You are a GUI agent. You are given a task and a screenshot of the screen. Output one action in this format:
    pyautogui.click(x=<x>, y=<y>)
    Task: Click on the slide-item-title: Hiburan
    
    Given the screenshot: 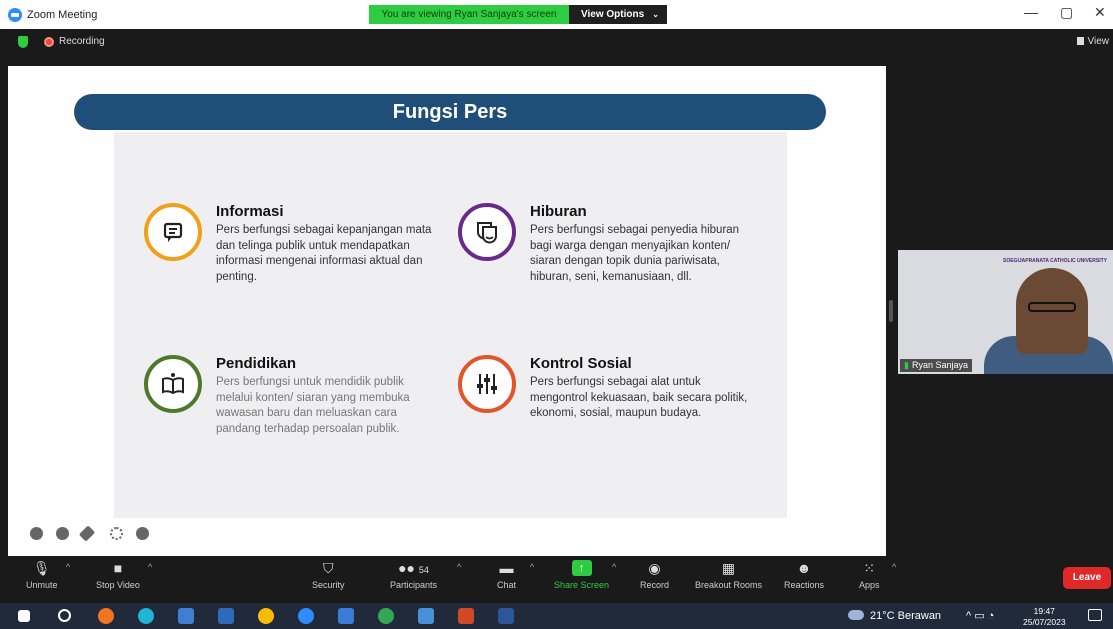 What is the action you would take?
    pyautogui.click(x=558, y=211)
    